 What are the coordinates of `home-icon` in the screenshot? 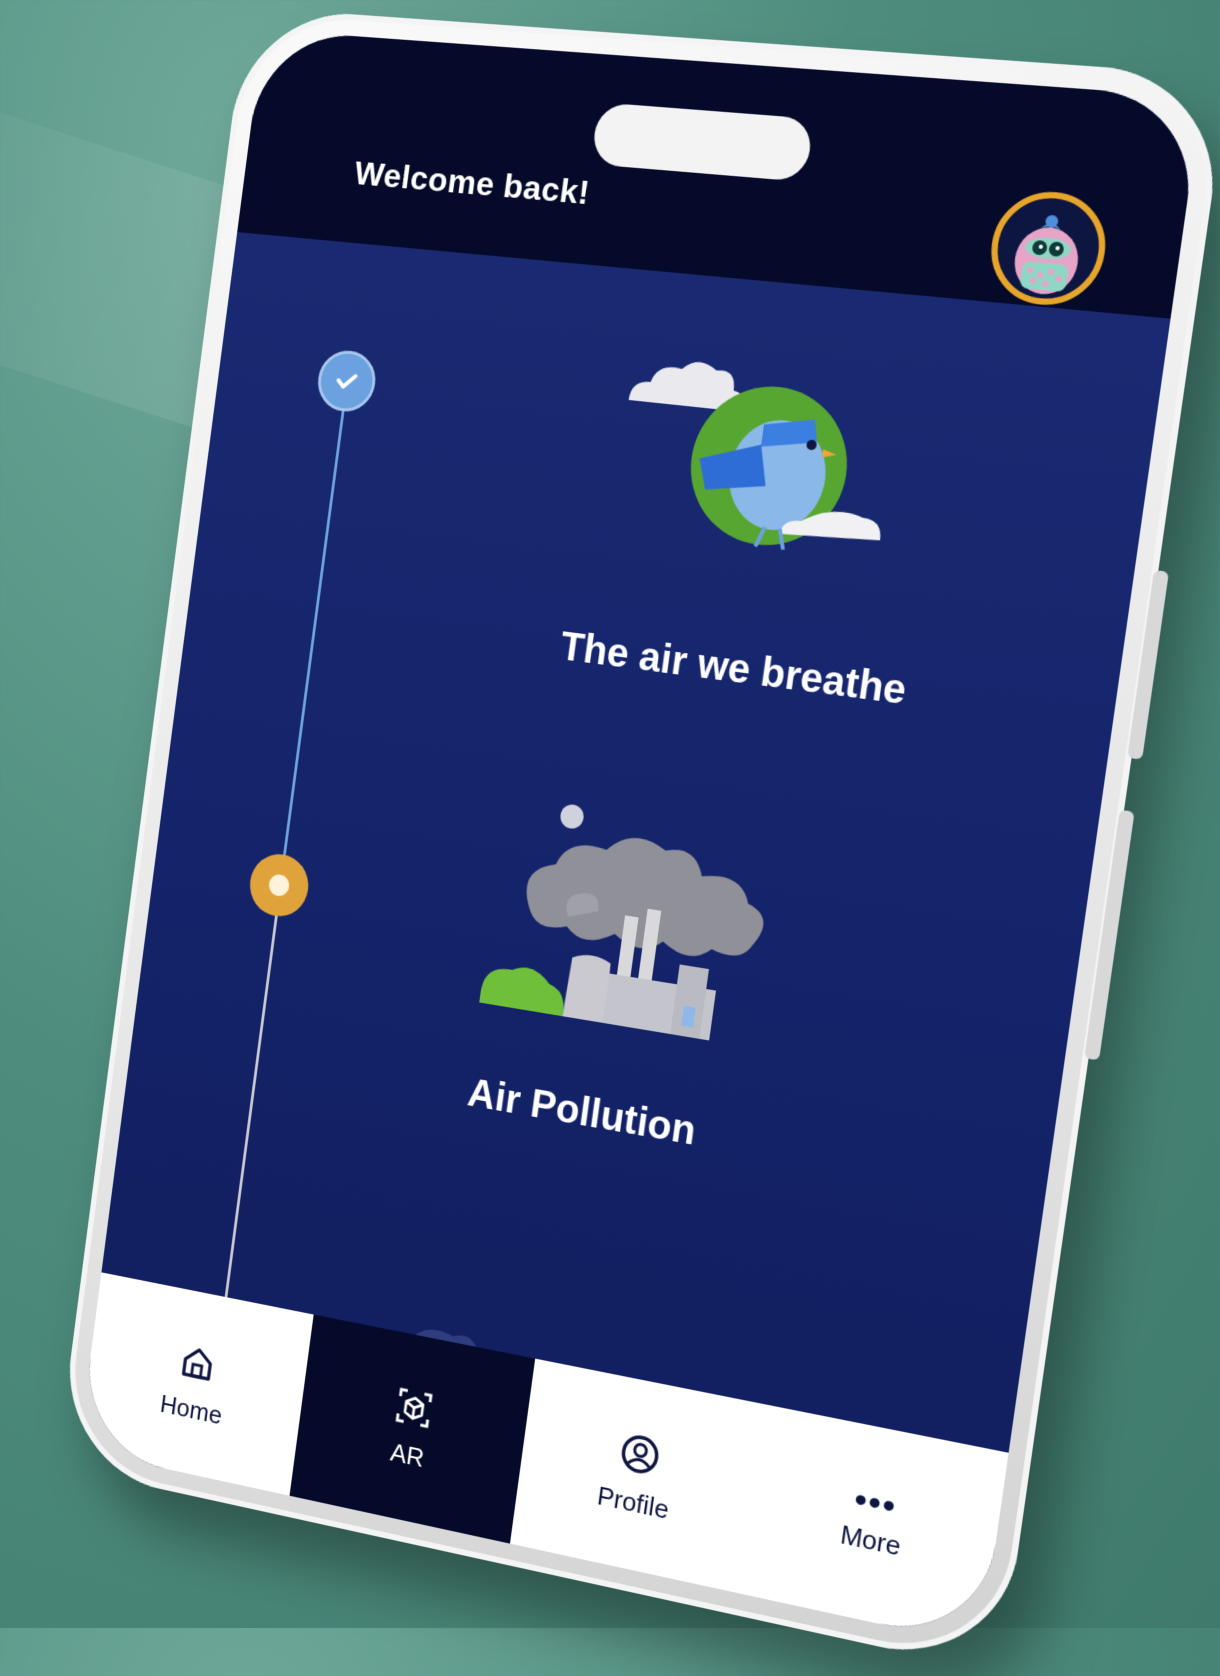 It's located at (197, 1363).